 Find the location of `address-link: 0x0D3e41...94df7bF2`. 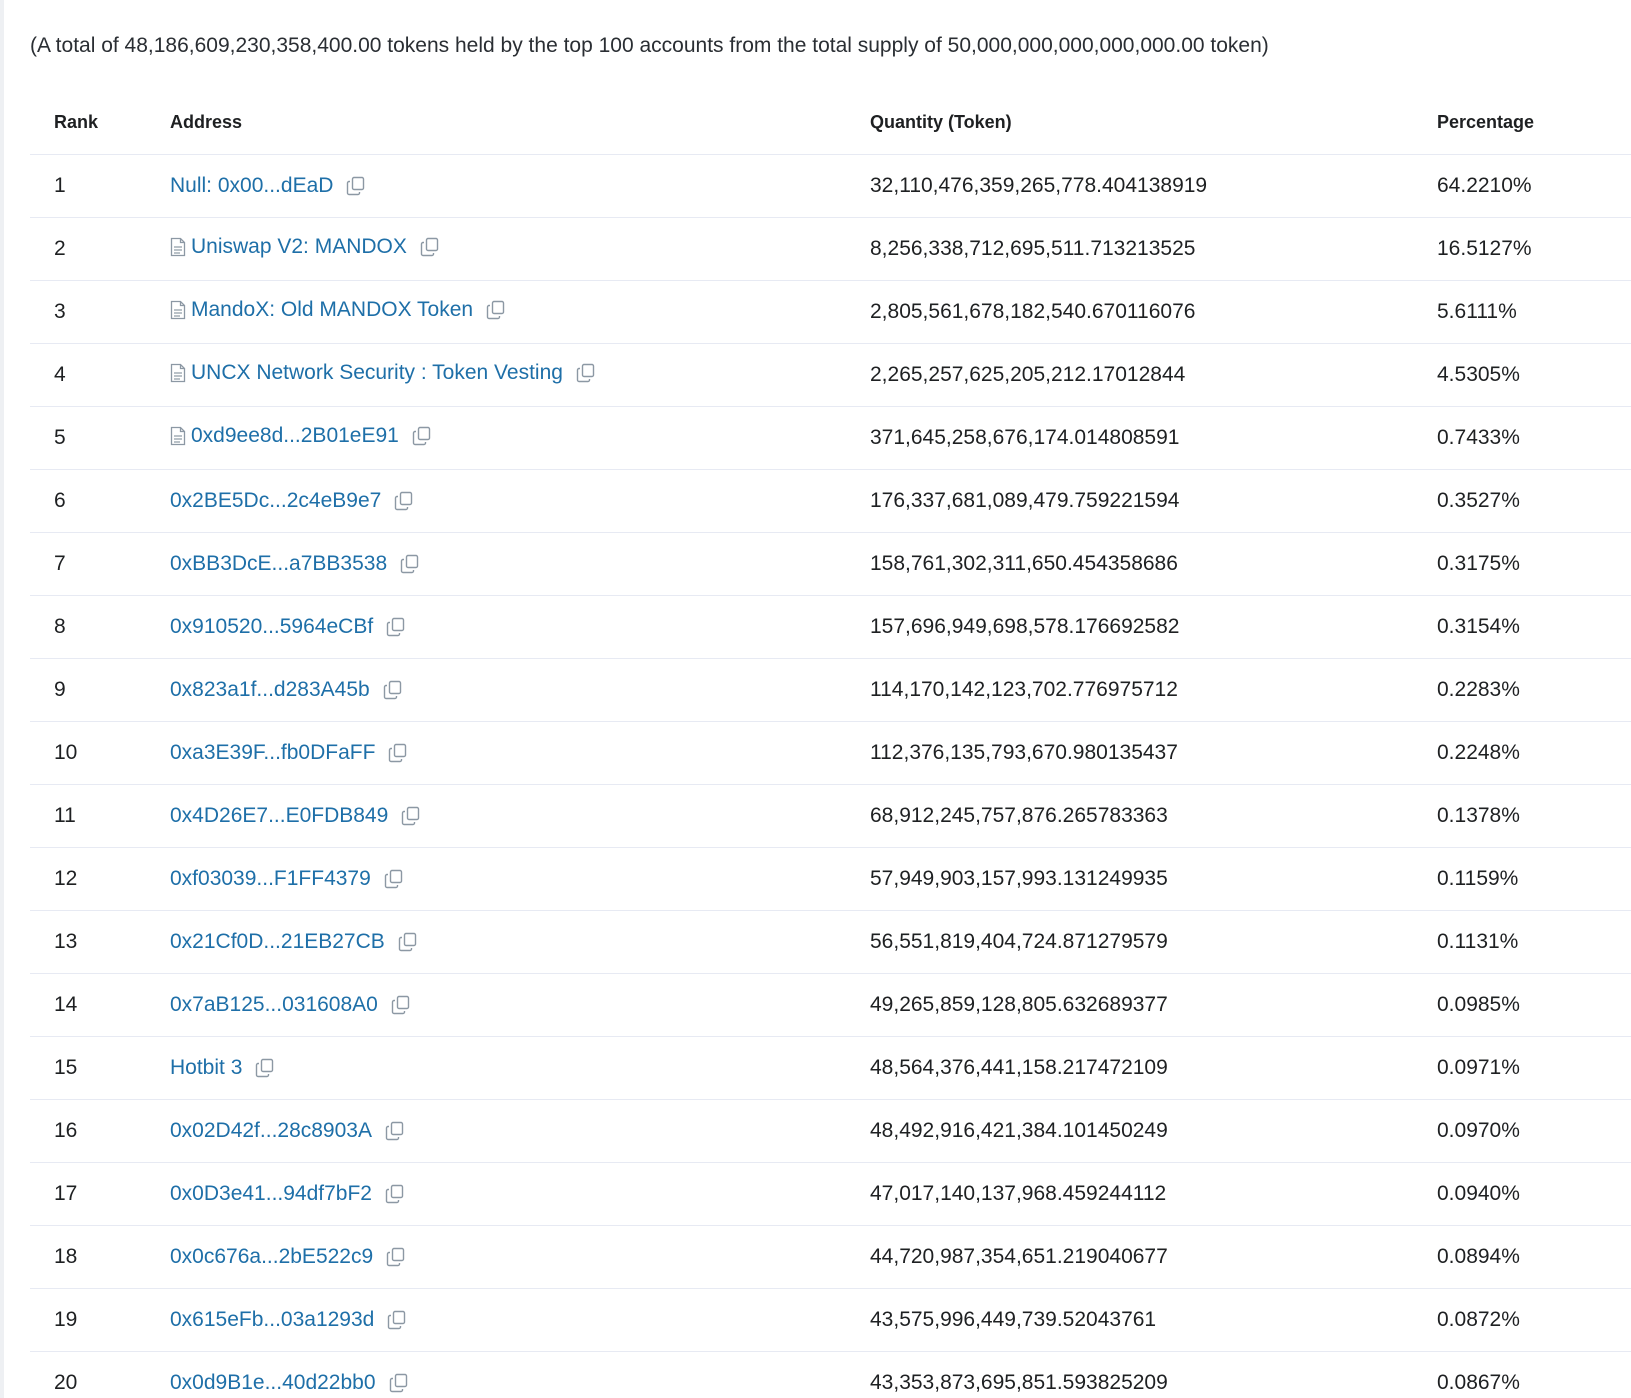

address-link: 0x0D3e41...94df7bF2 is located at coordinates (271, 1194).